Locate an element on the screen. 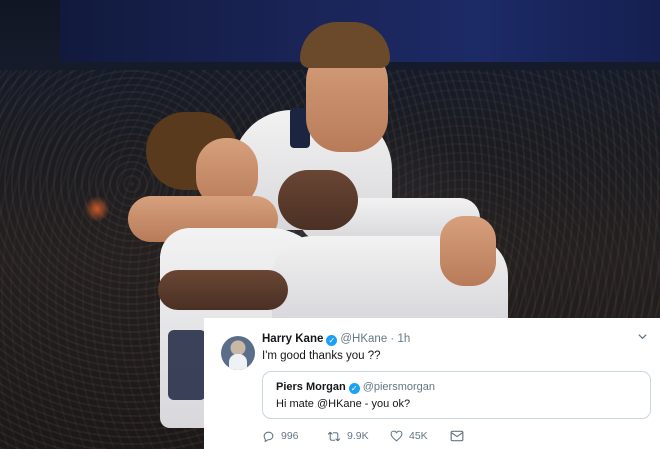  quoted-tweet-text: Hi mate @HKane - you ok? is located at coordinates (343, 404).